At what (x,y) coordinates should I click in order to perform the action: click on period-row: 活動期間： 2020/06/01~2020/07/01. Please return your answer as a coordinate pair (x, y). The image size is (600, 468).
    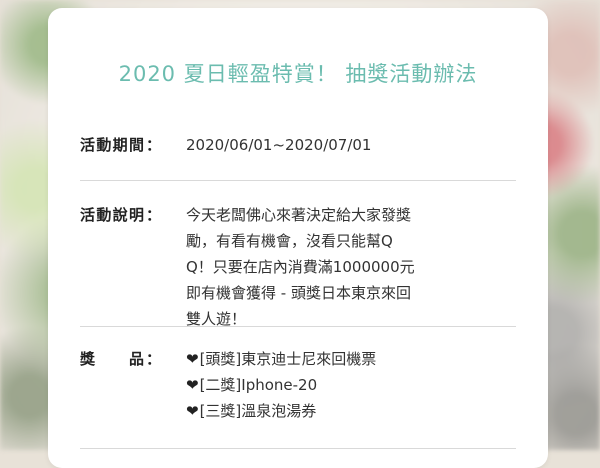
    Looking at the image, I should click on (298, 145).